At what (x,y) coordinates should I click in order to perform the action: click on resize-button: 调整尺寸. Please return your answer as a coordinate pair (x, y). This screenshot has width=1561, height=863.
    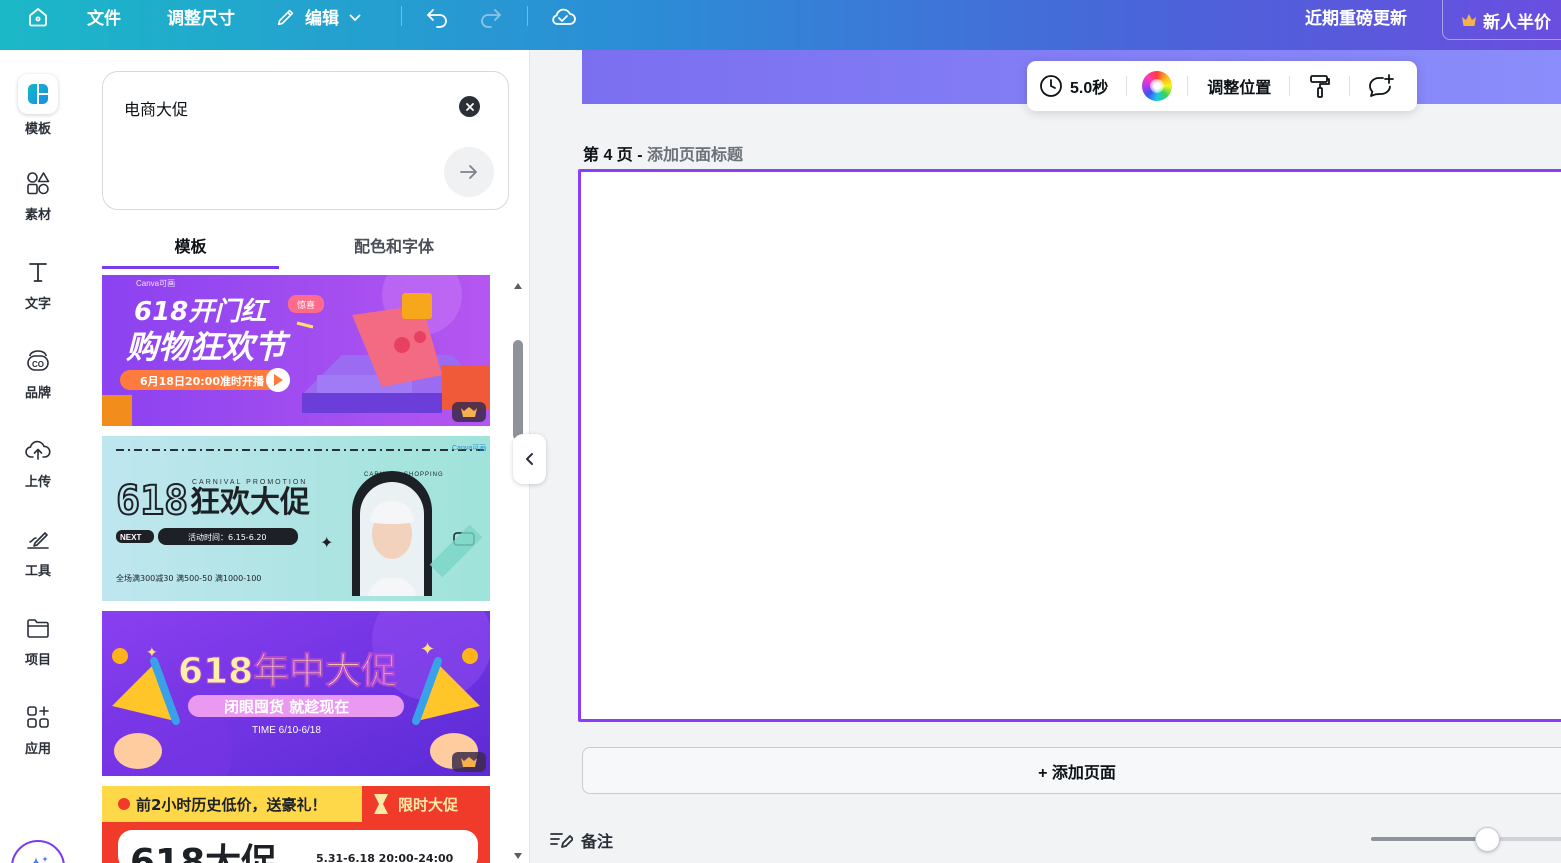
    Looking at the image, I should click on (201, 16).